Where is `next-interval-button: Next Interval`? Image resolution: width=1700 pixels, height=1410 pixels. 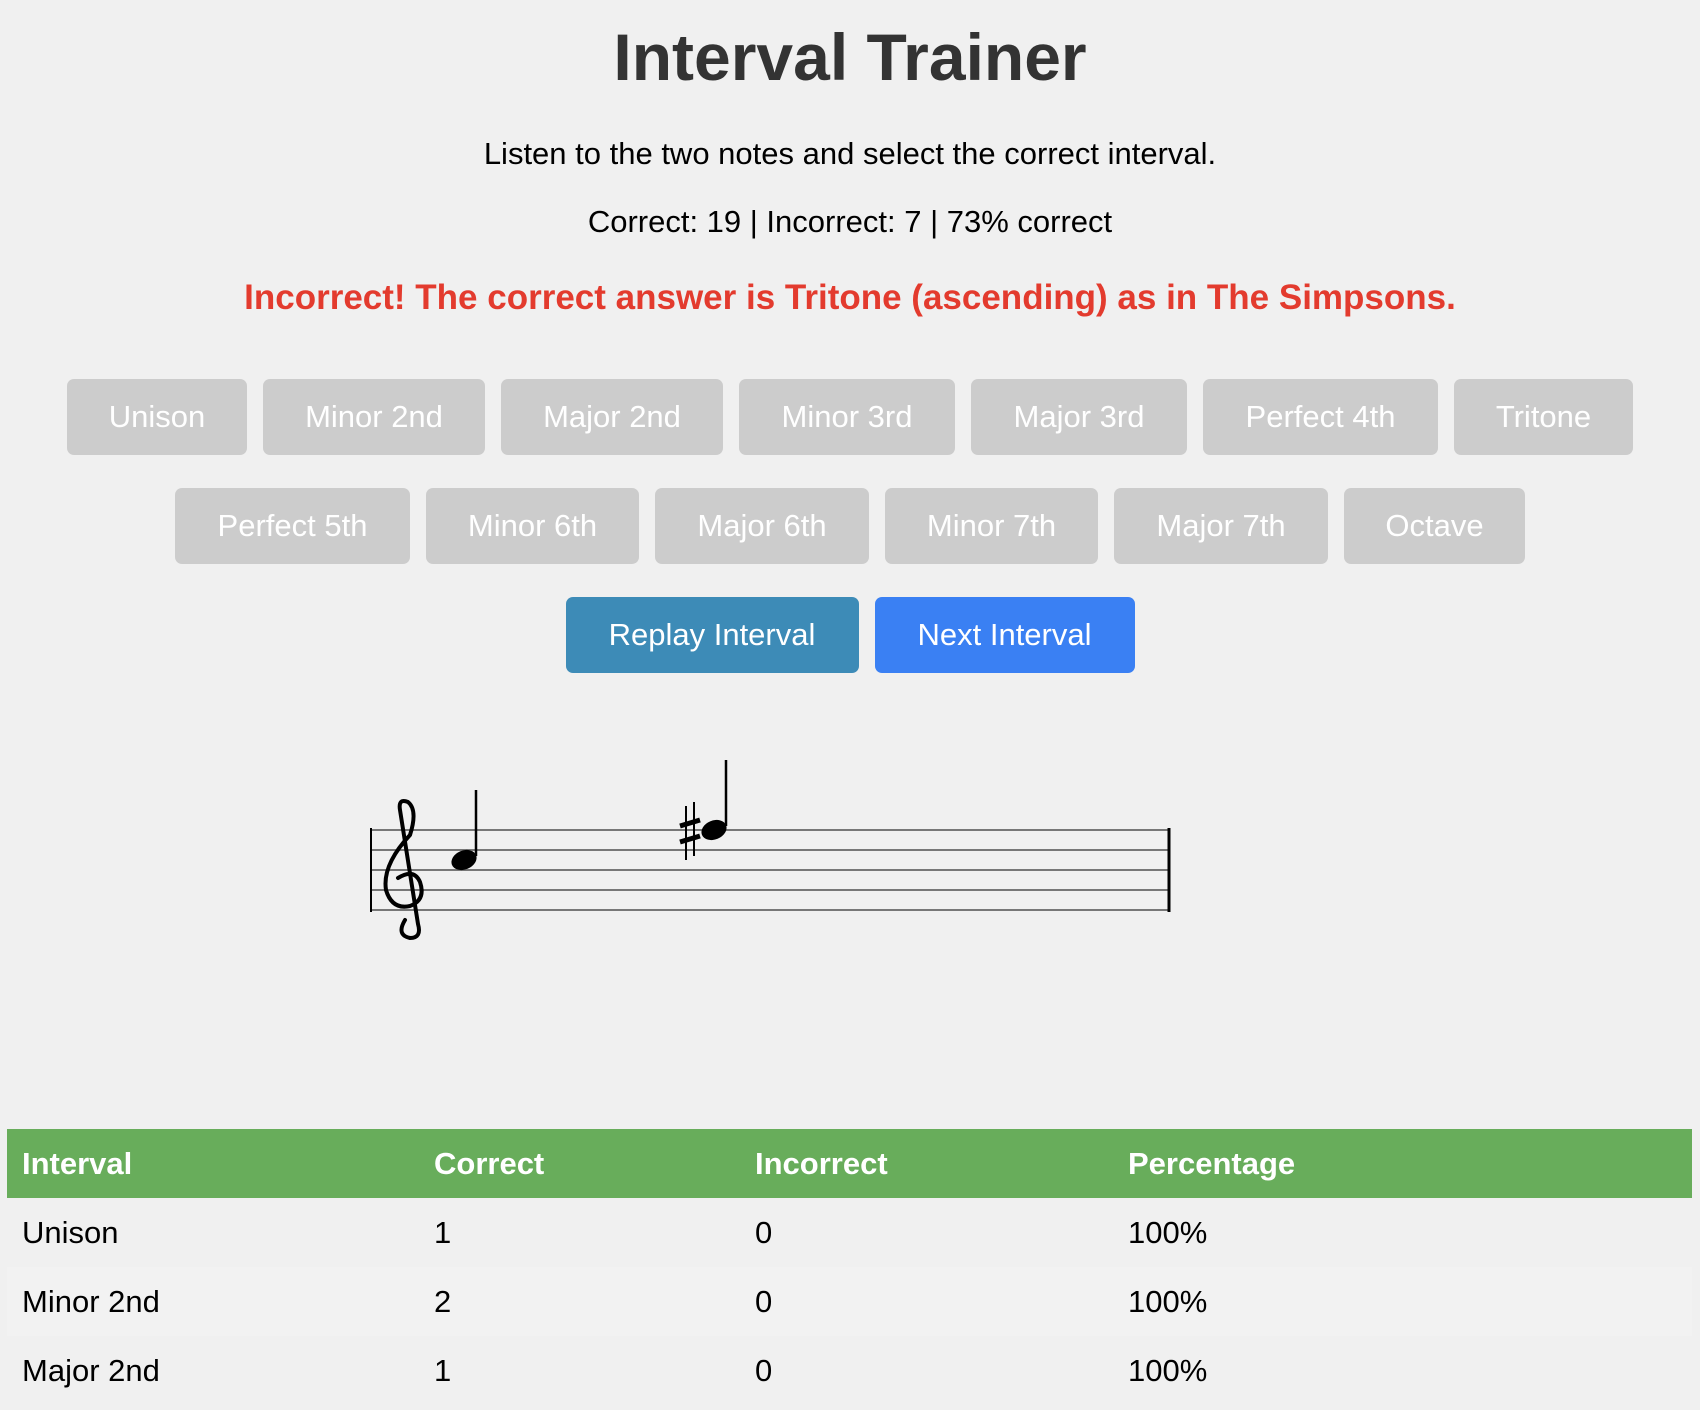
next-interval-button: Next Interval is located at coordinates (1004, 635).